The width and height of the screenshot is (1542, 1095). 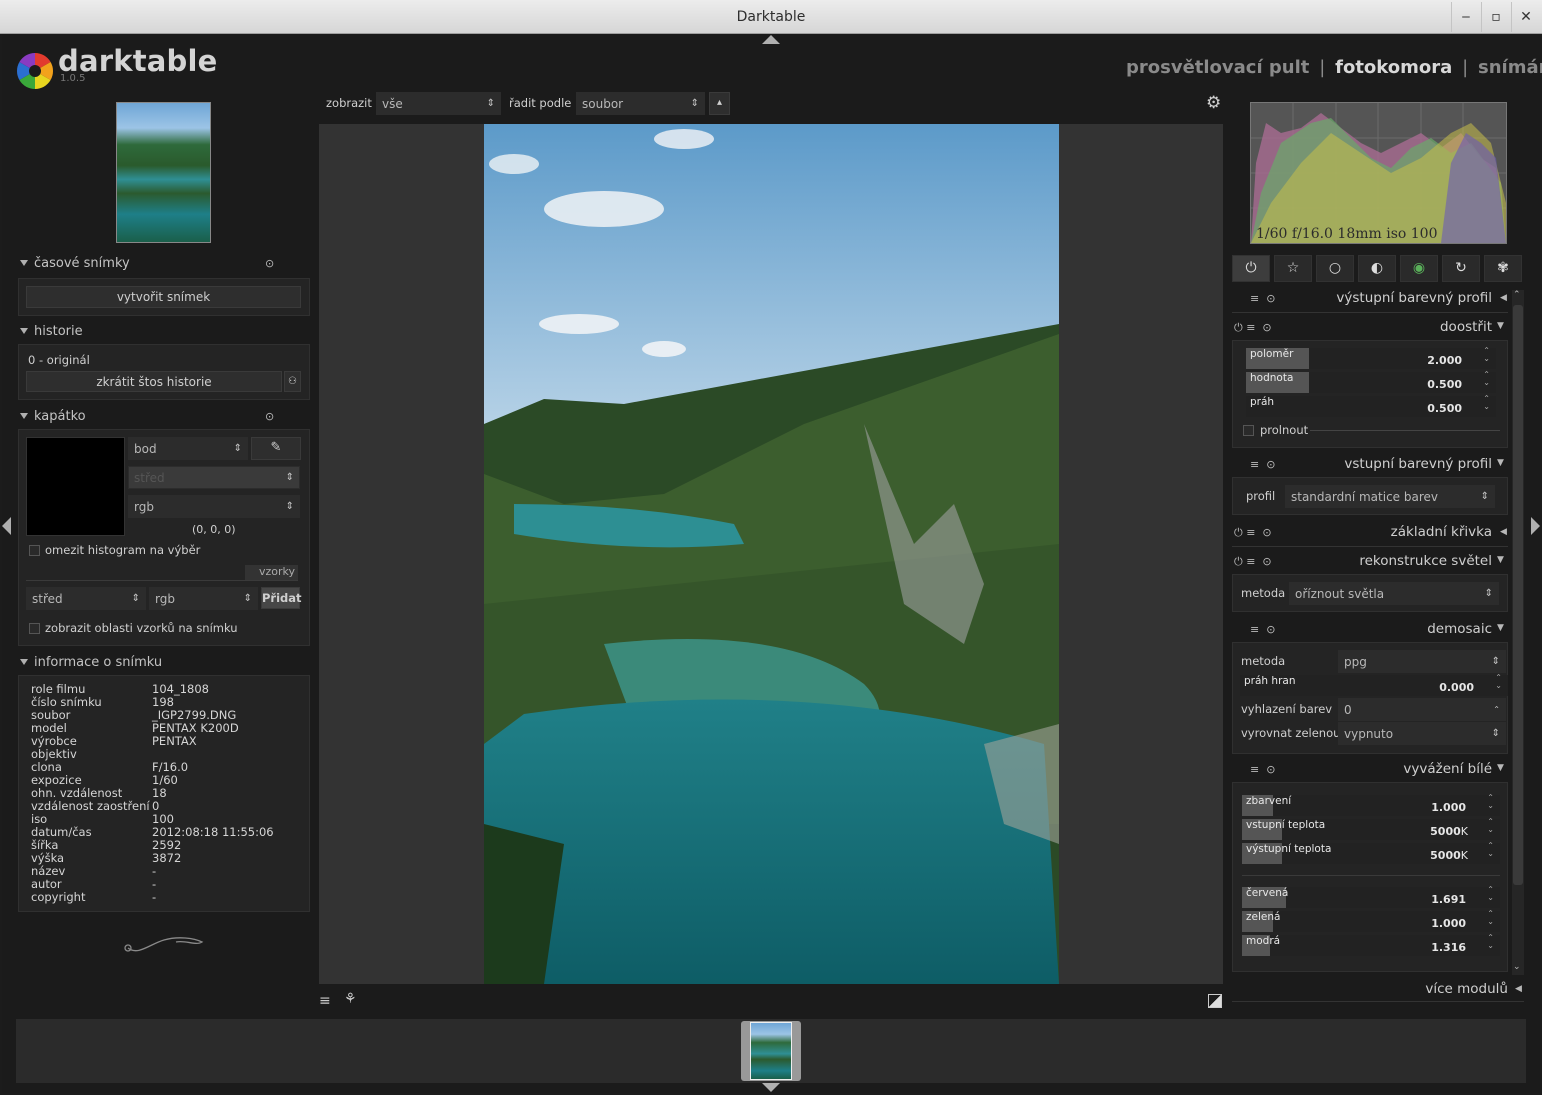 I want to click on basic-group-icon: ○, so click(x=1335, y=268).